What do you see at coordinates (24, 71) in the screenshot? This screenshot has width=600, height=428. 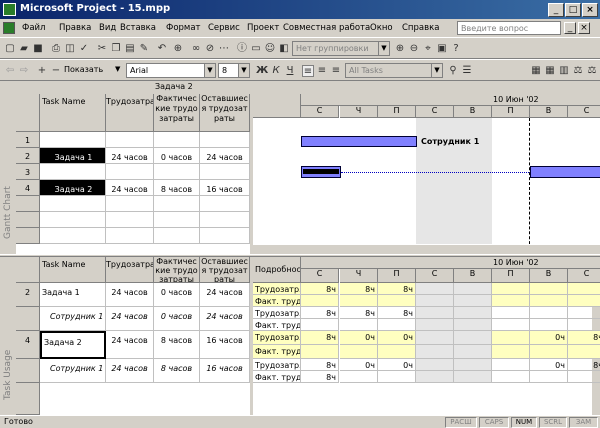 I see `forward-arrow-icon: ⇨` at bounding box center [24, 71].